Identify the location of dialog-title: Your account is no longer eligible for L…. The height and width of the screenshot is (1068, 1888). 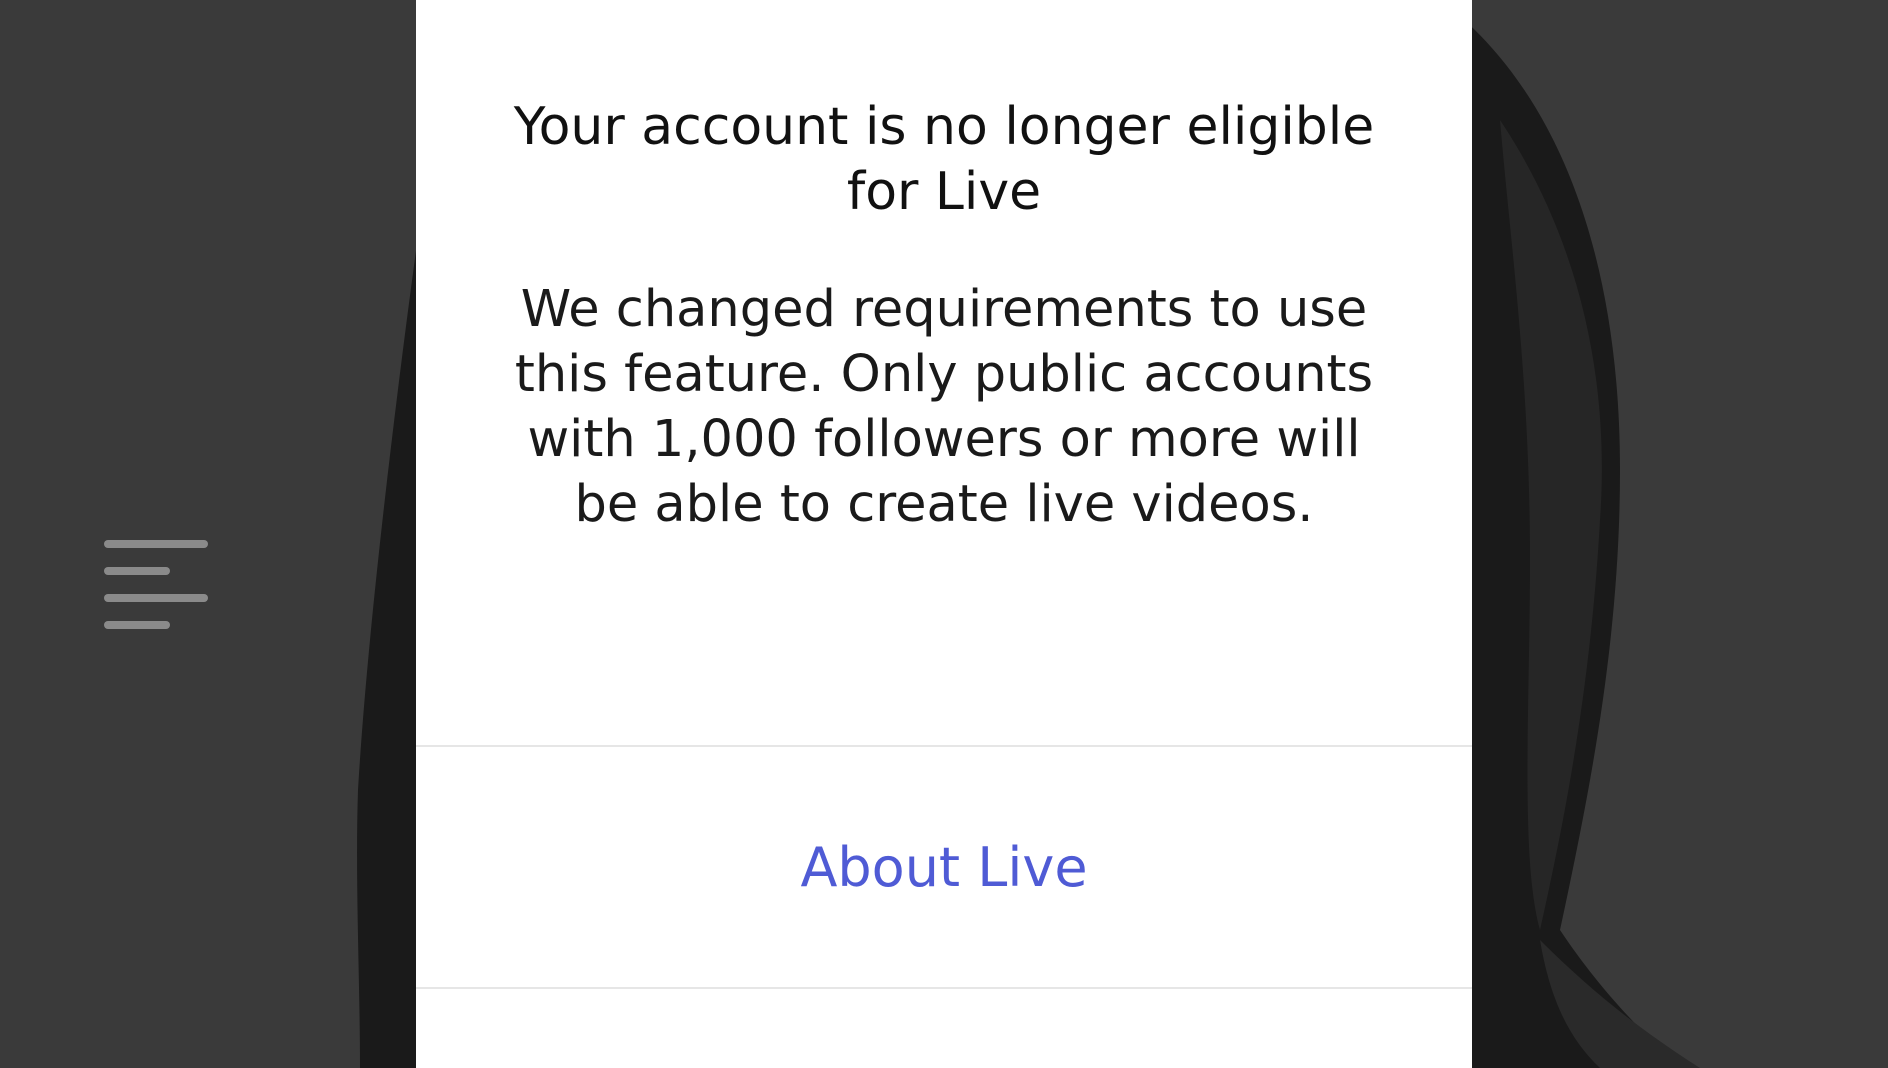
(944, 159).